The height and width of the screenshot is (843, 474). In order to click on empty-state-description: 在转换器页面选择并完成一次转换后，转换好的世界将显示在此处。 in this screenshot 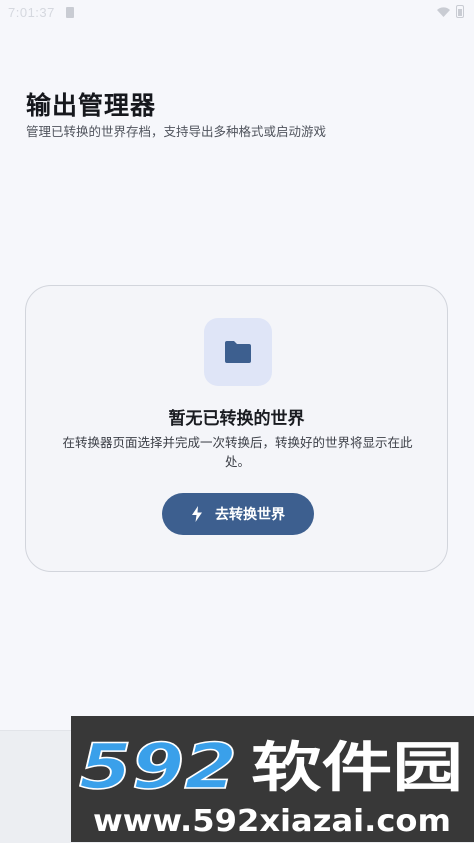, I will do `click(237, 452)`.